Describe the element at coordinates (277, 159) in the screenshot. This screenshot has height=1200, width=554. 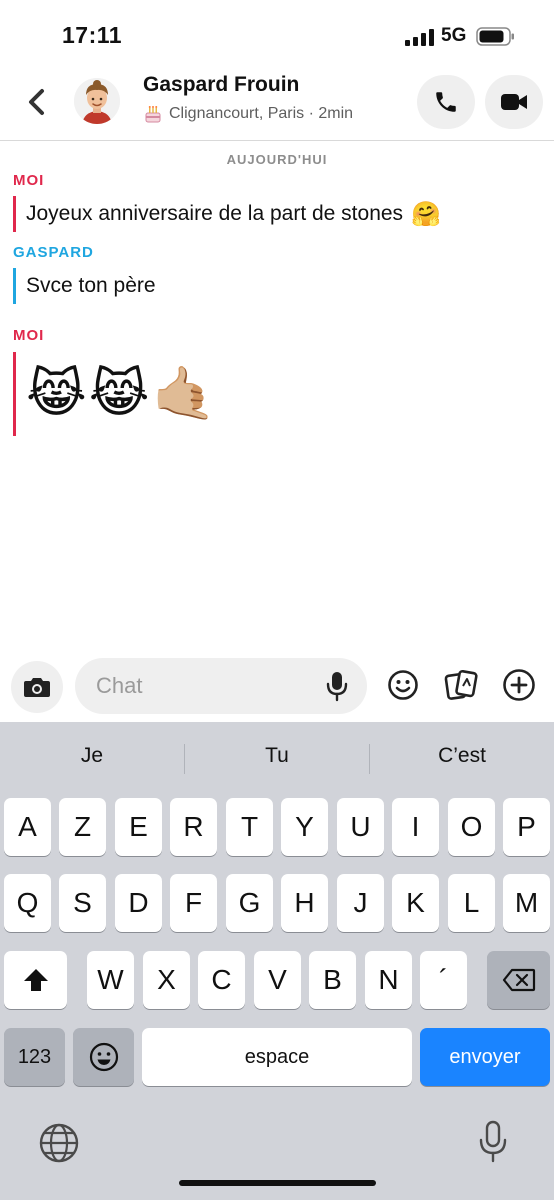
I see `date-separator: AUJOURD'HUI` at that location.